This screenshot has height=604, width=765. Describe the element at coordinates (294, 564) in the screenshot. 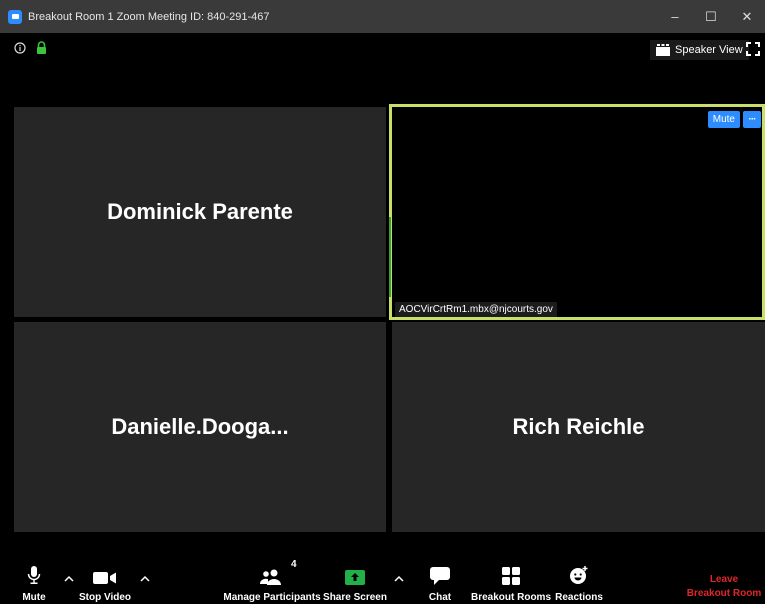

I see `participants-count: 4` at that location.